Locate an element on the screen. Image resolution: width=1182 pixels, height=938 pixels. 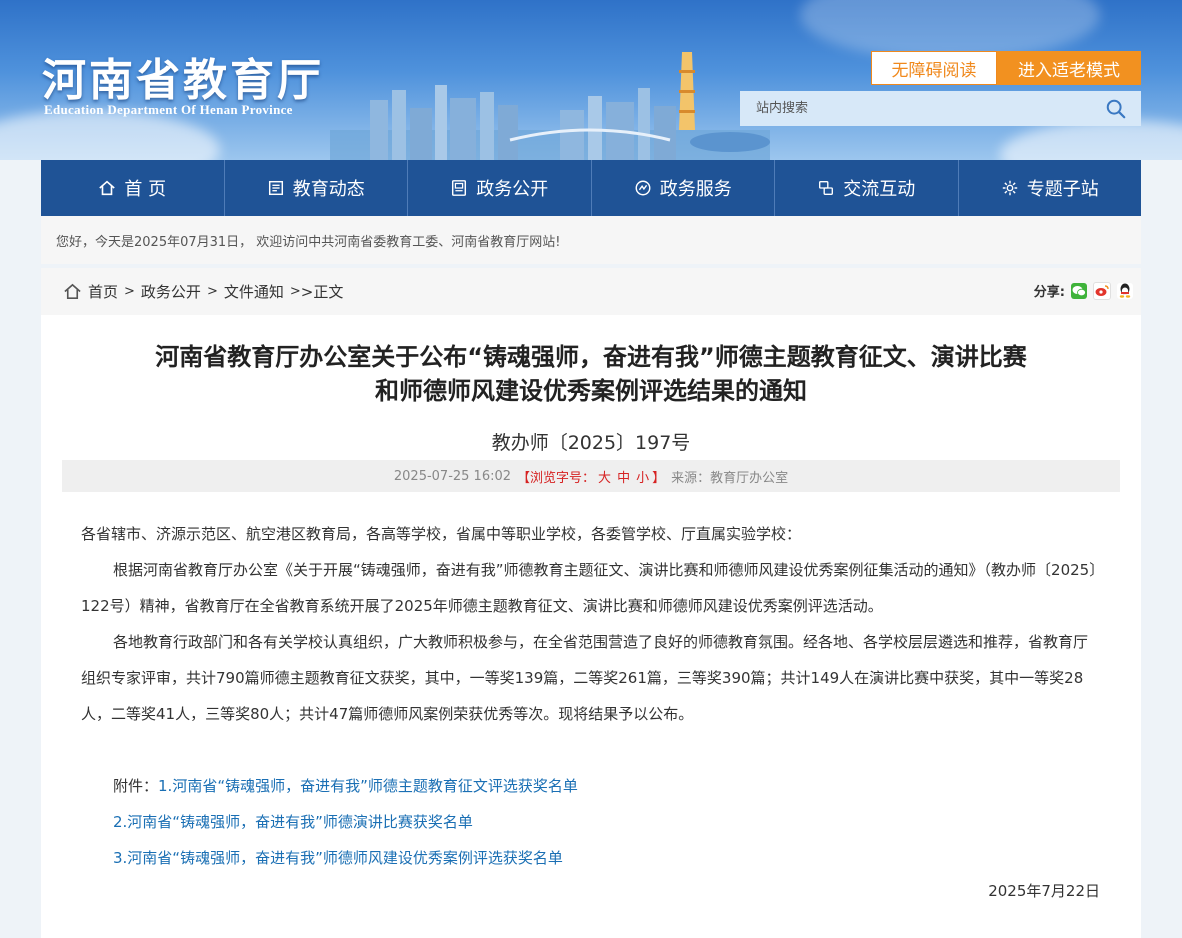
breadcrumb-link-notices: 文件通知 is located at coordinates (254, 291).